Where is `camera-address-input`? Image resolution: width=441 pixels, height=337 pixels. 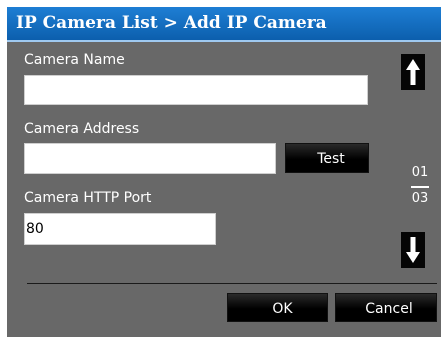
camera-address-input is located at coordinates (150, 158).